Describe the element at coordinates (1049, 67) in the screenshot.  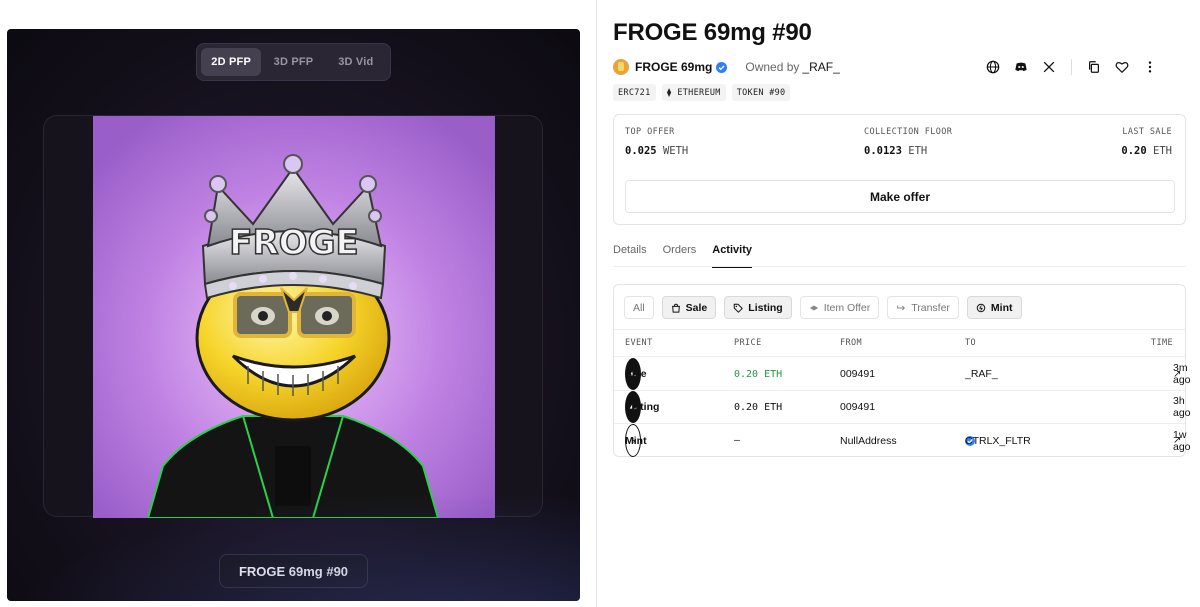
I see `x-icon` at that location.